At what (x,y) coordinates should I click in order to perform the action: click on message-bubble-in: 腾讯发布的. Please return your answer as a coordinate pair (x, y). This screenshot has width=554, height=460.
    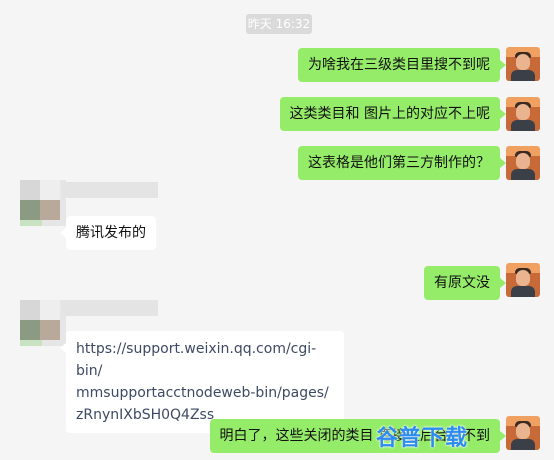
    Looking at the image, I should click on (108, 233).